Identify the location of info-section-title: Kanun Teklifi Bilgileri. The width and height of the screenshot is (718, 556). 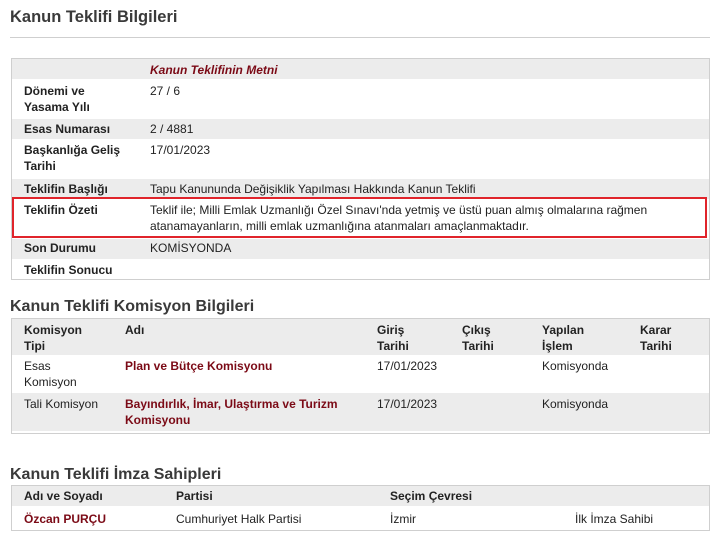
(94, 17).